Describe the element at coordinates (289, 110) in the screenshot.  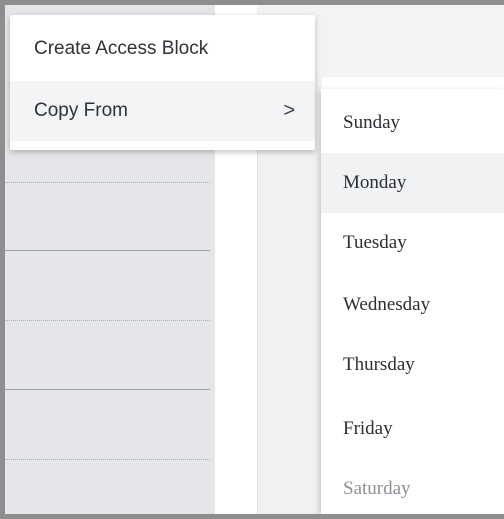
I see `chevron-right-icon: >` at that location.